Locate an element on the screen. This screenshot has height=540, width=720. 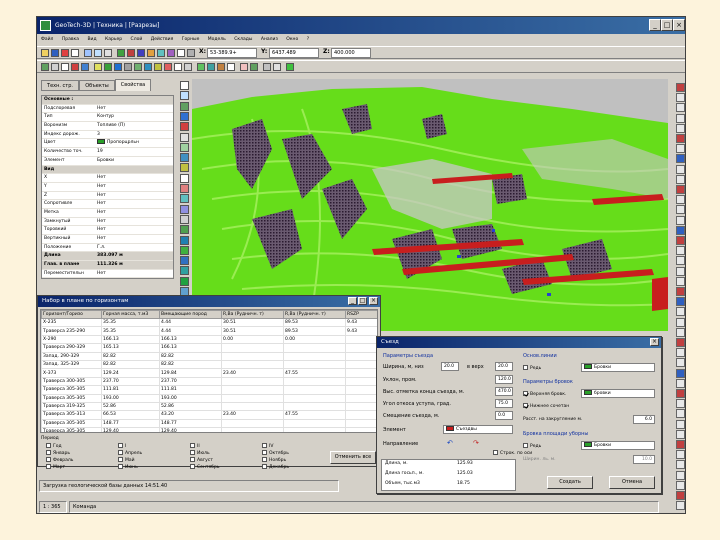
tab-tech-structure: Техн. стр. is located at coordinates (60, 85).